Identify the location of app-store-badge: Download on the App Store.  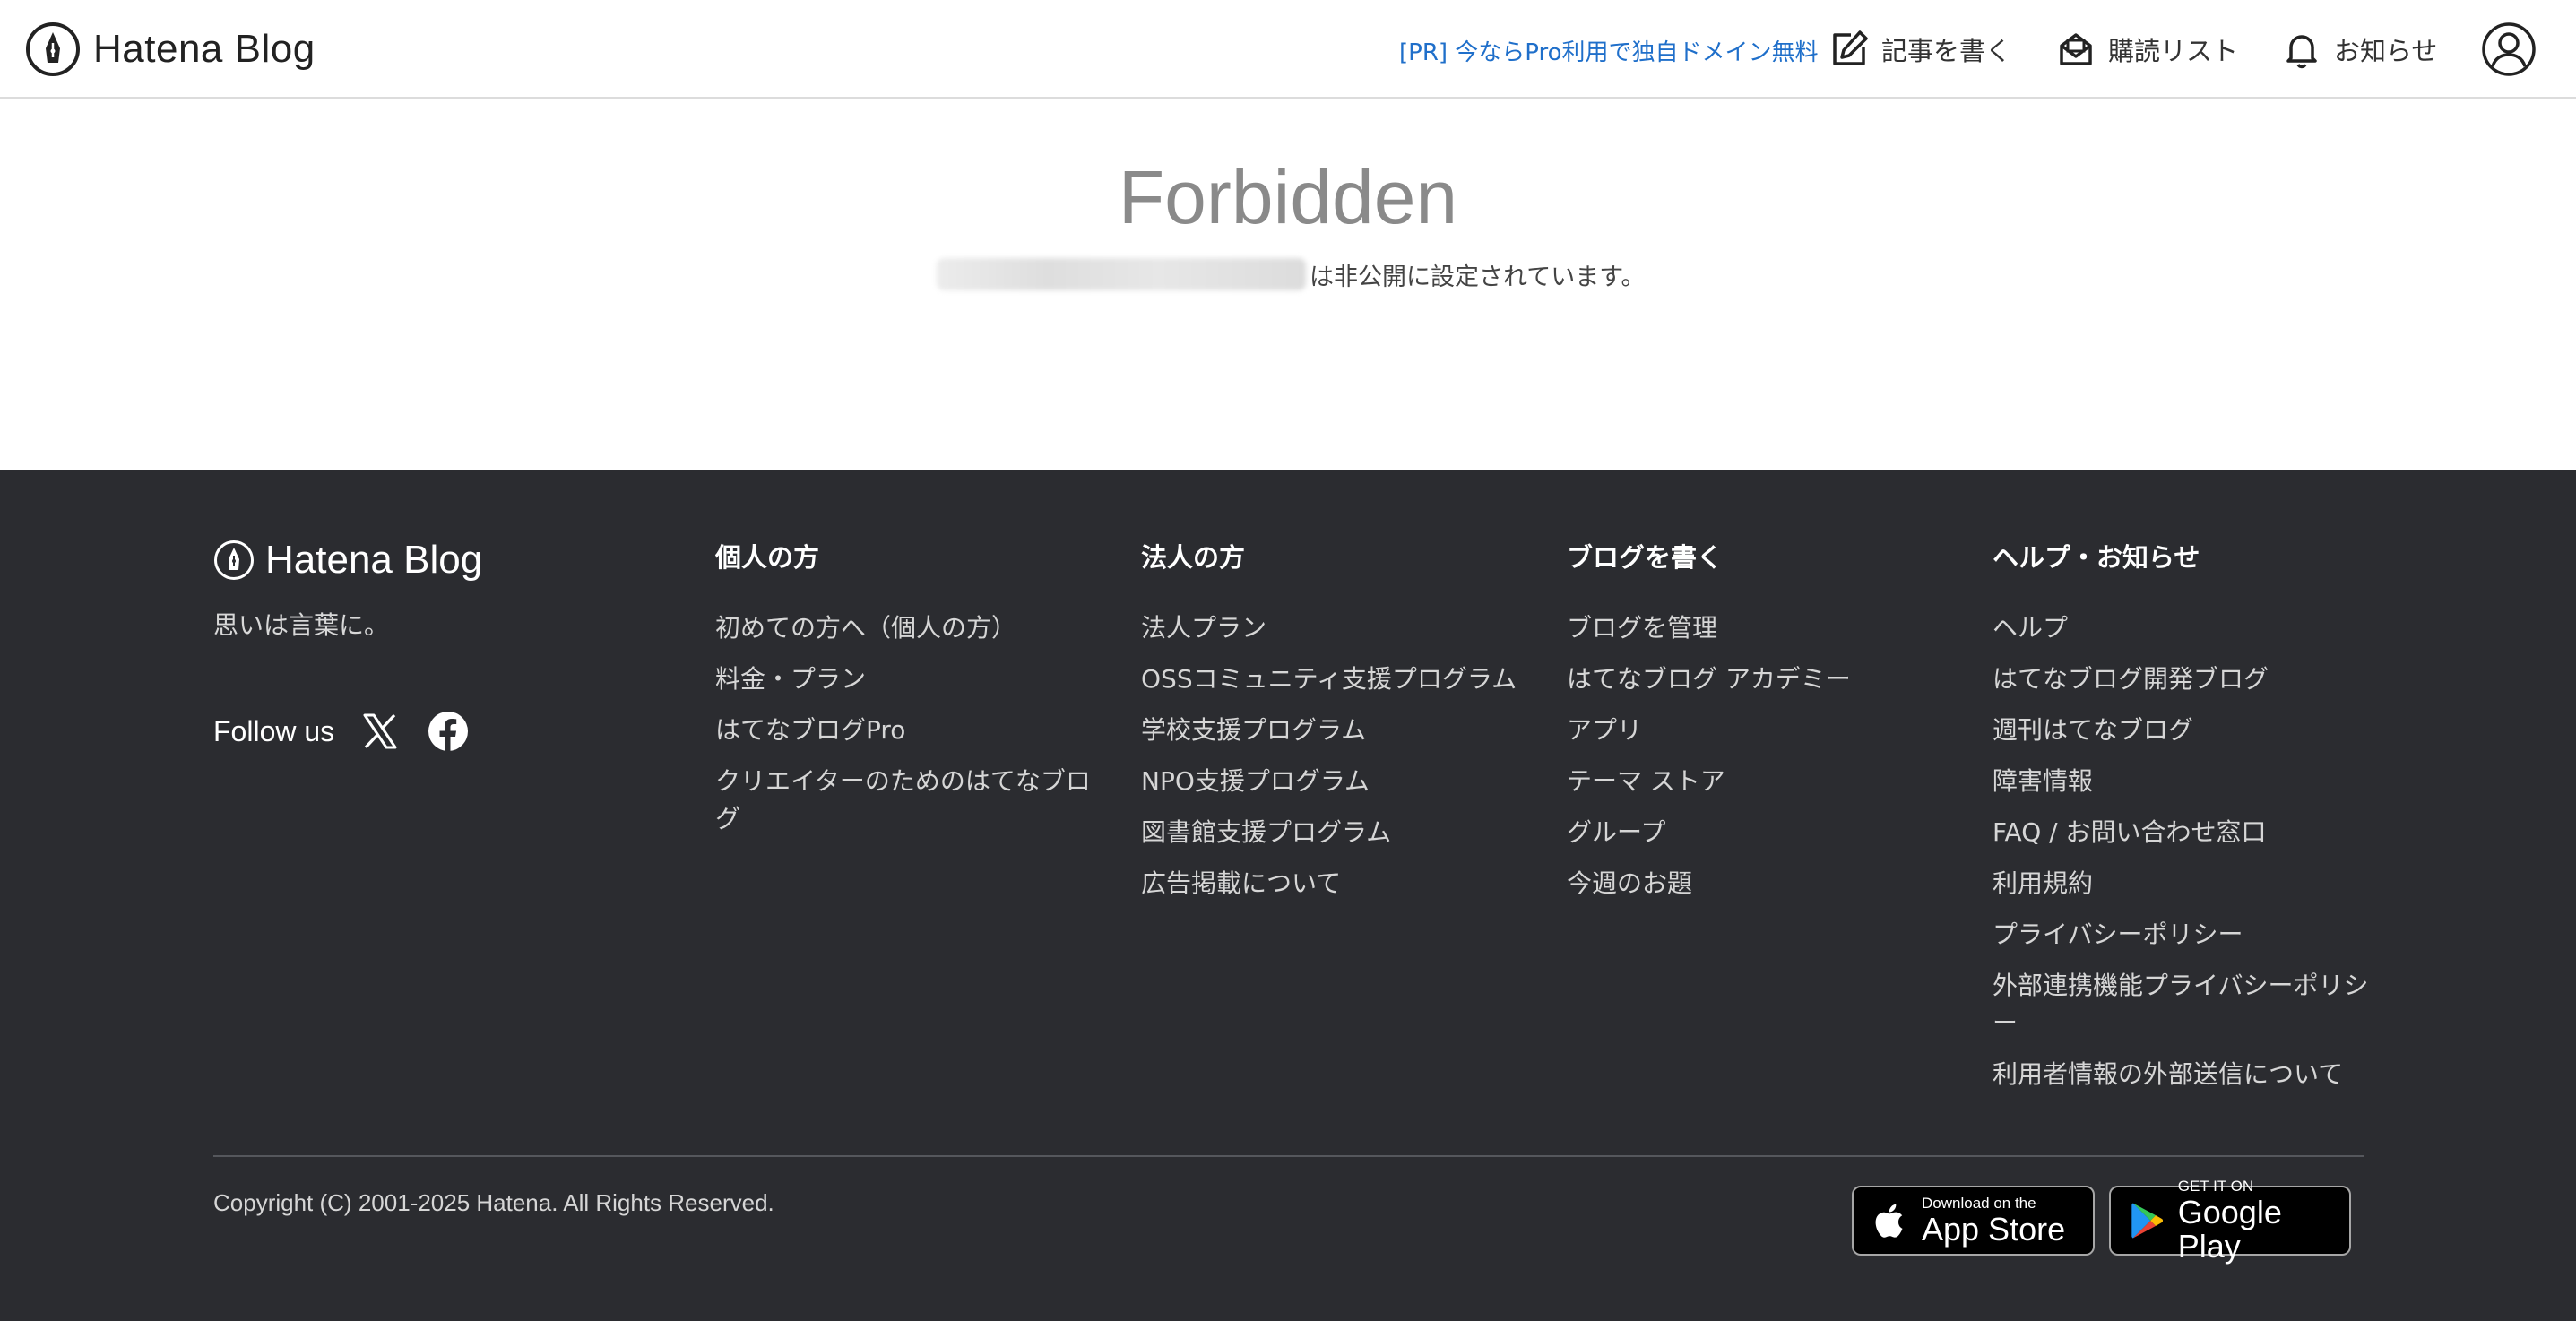
(1973, 1221).